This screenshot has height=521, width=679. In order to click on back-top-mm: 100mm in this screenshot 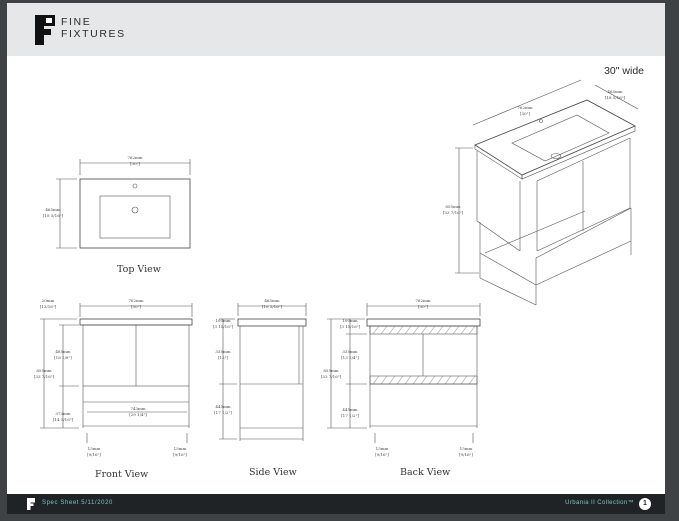, I will do `click(349, 320)`.